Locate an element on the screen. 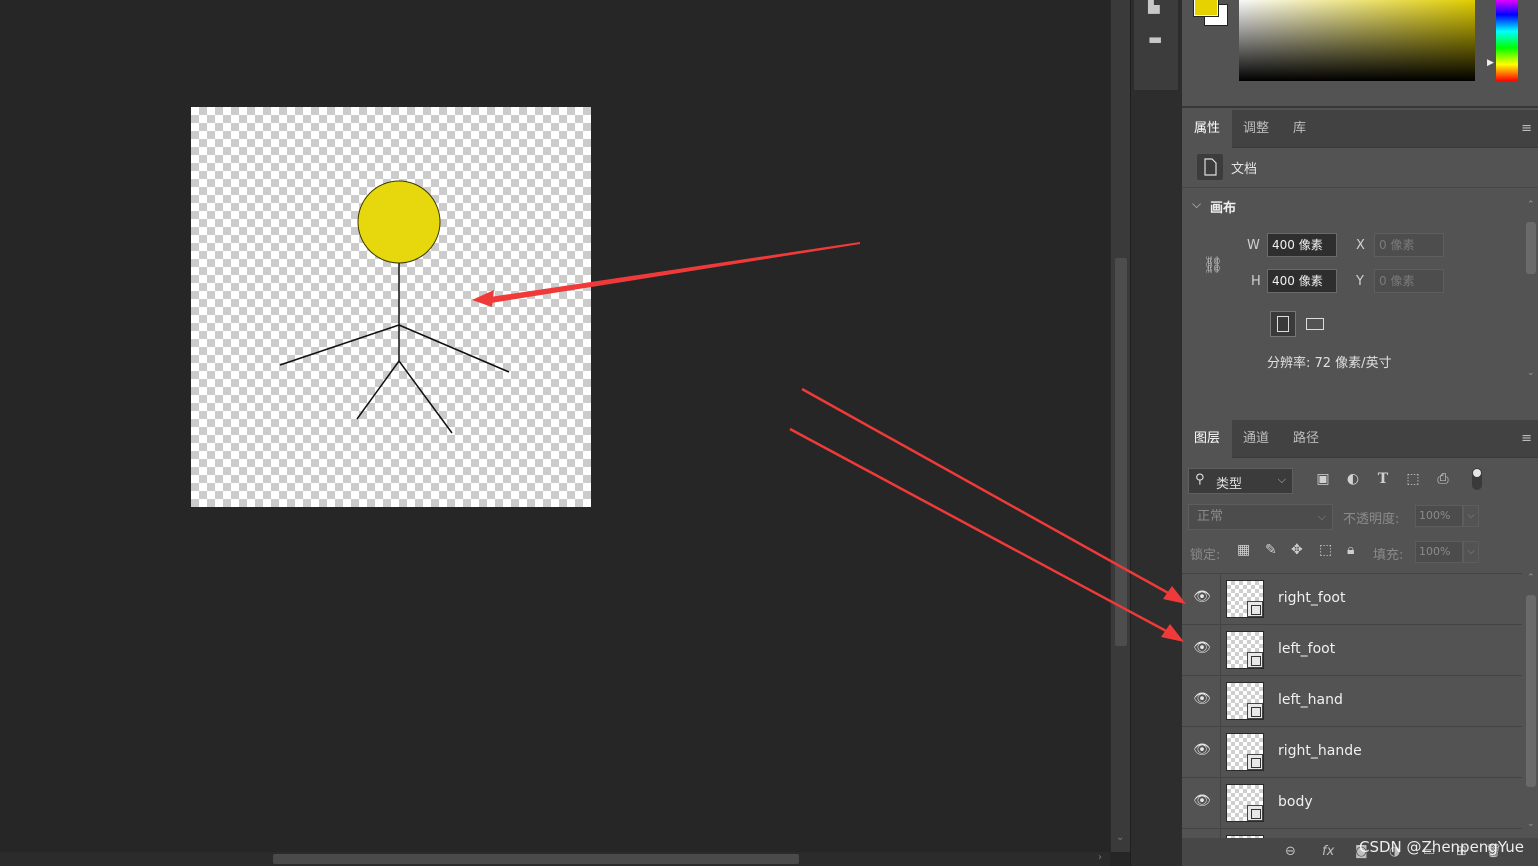  document-label: 文档 is located at coordinates (1244, 169).